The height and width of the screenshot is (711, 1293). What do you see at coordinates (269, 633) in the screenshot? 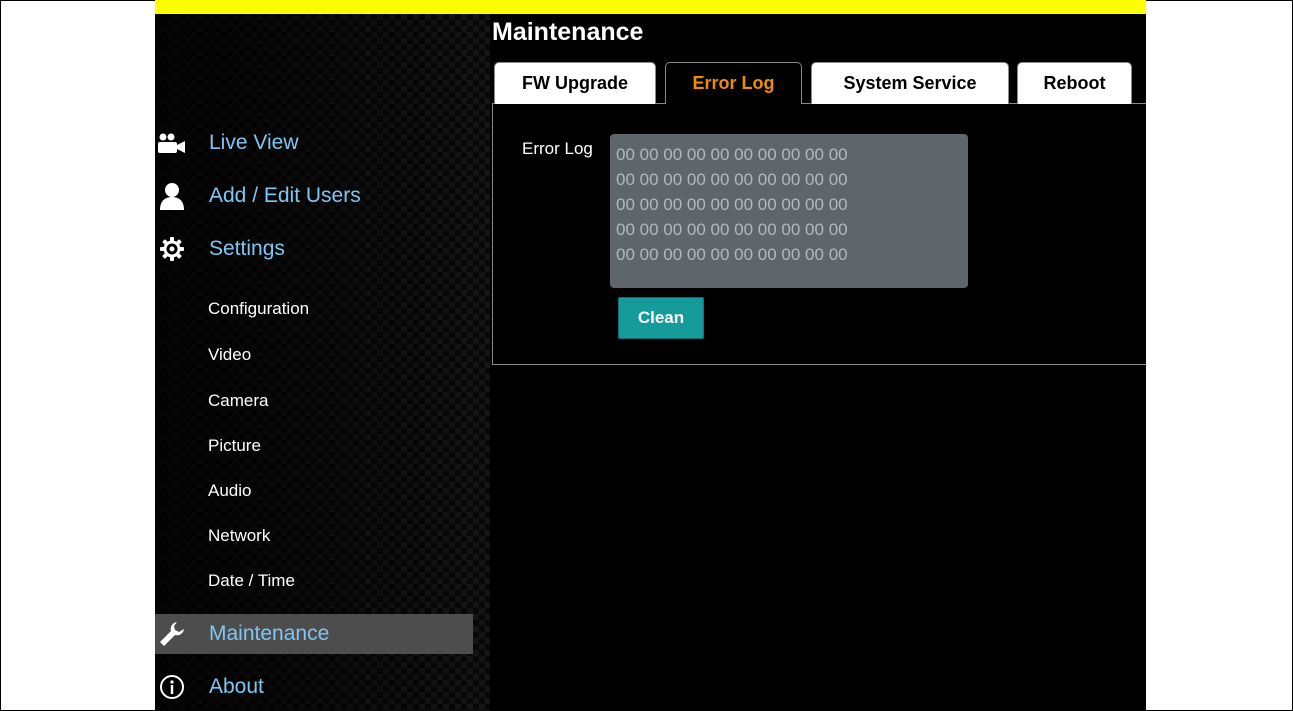
I see `sidebar-item-label: Maintenance` at bounding box center [269, 633].